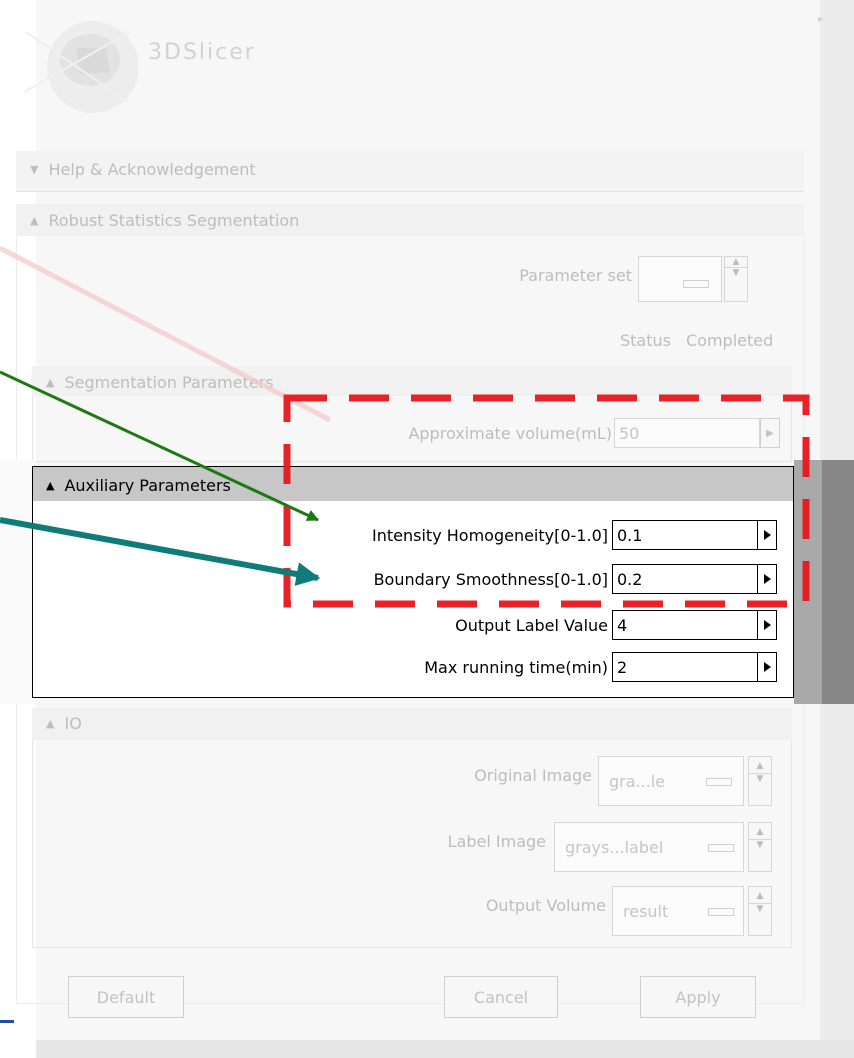  Describe the element at coordinates (546, 501) in the screenshot. I see `highlight-dashed-box` at that location.